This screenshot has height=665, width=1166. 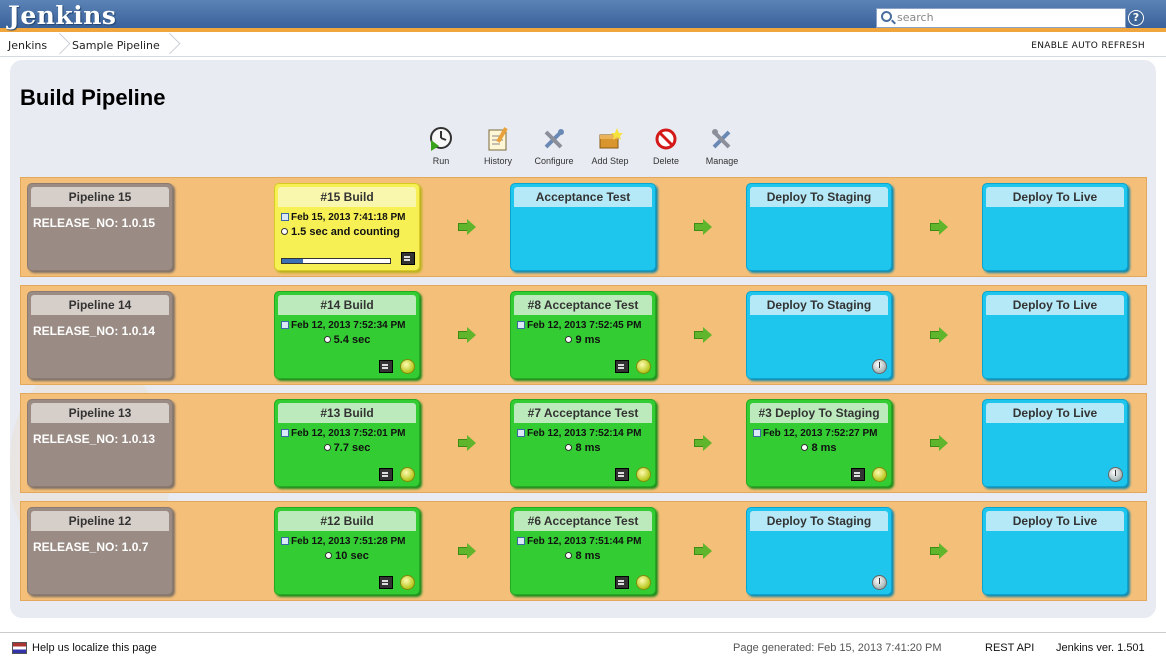 I want to click on manage-label: Manage, so click(x=722, y=161).